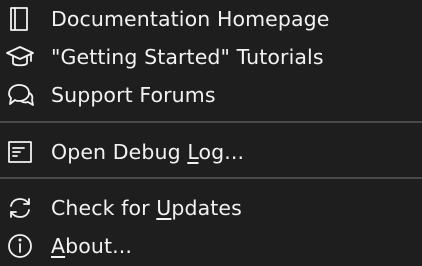 The height and width of the screenshot is (266, 422). I want to click on debug-log-icon, so click(20, 152).